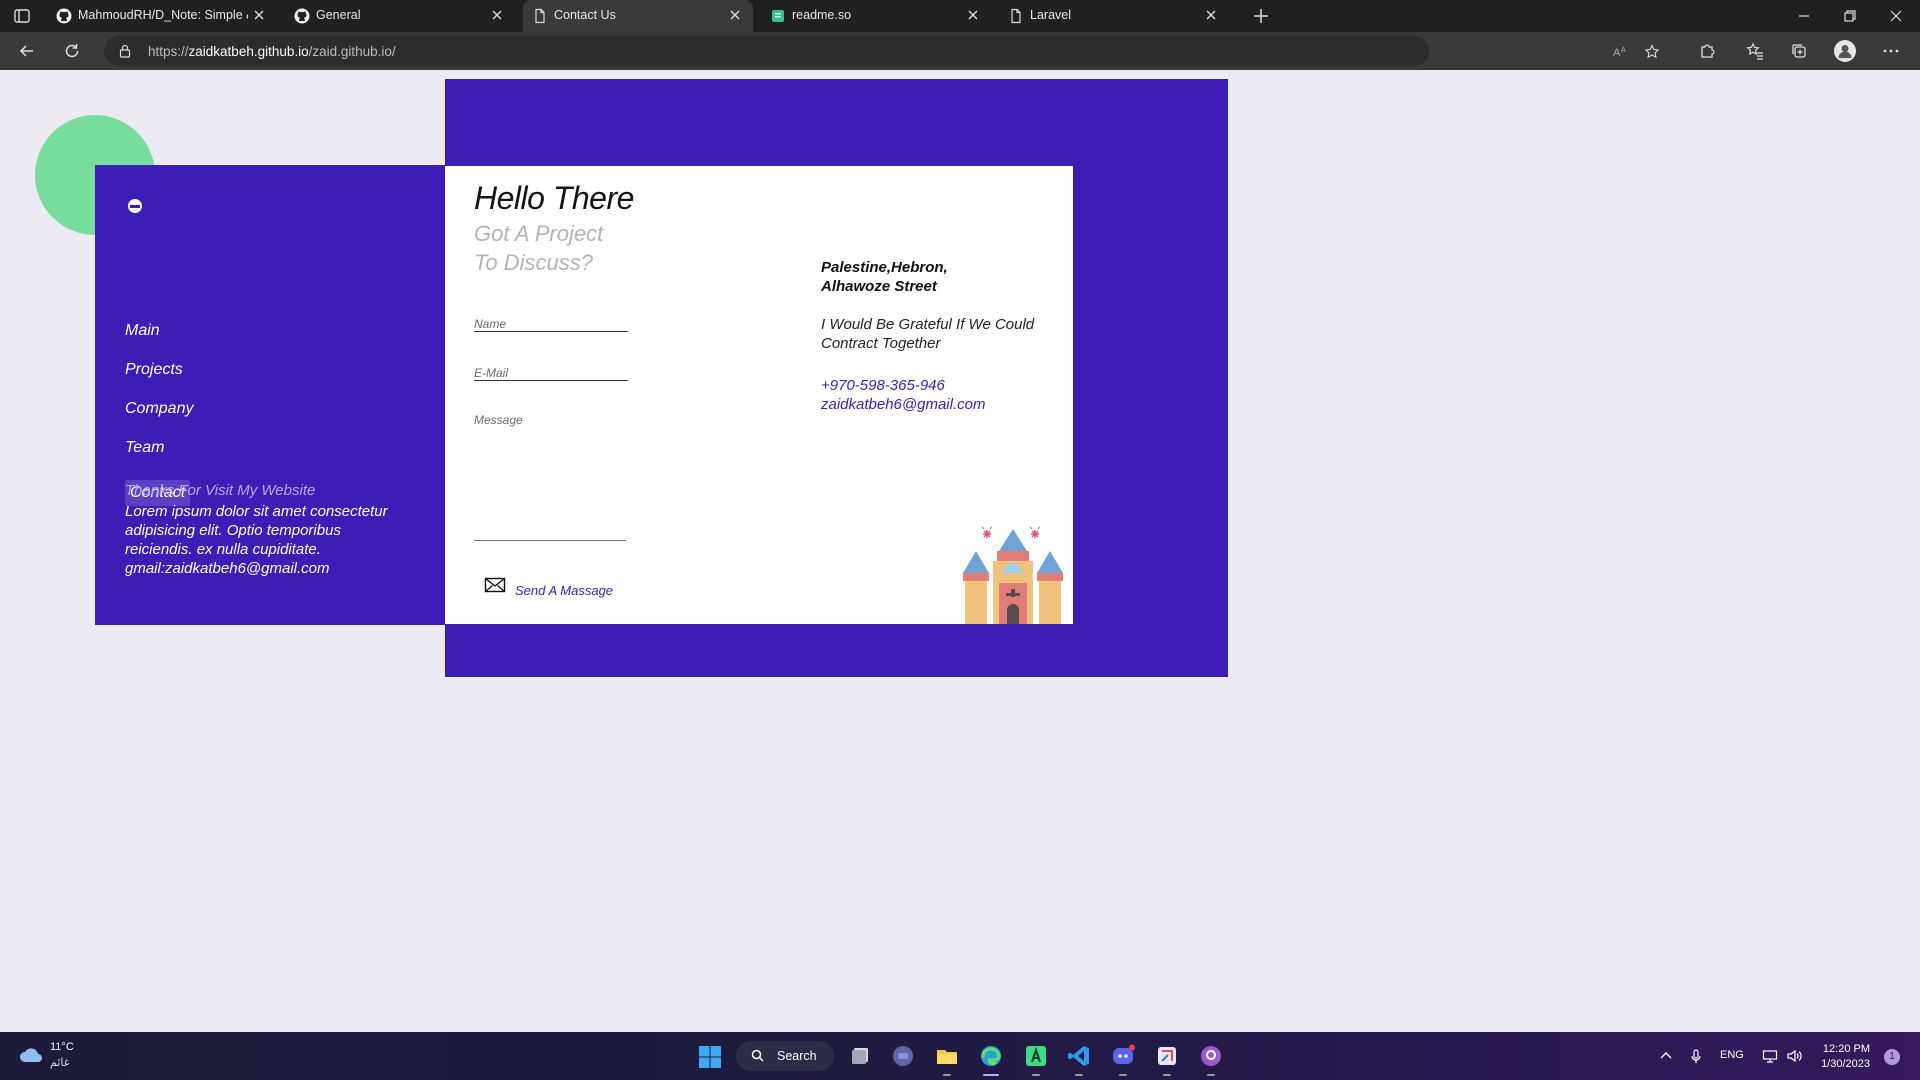 Image resolution: width=1920 pixels, height=1080 pixels. What do you see at coordinates (1036, 1056) in the screenshot?
I see `android-studio-icon` at bounding box center [1036, 1056].